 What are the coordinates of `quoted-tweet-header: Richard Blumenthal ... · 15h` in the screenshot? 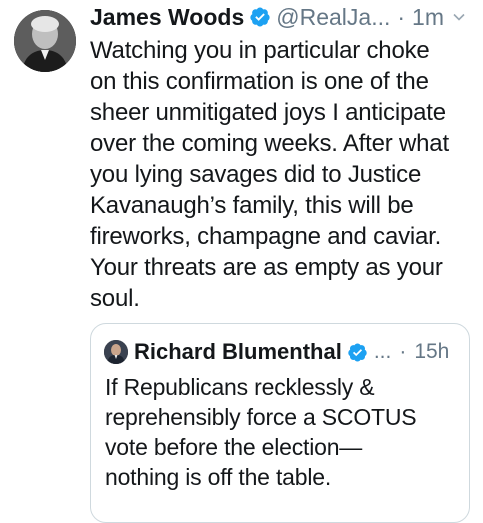 It's located at (286, 352).